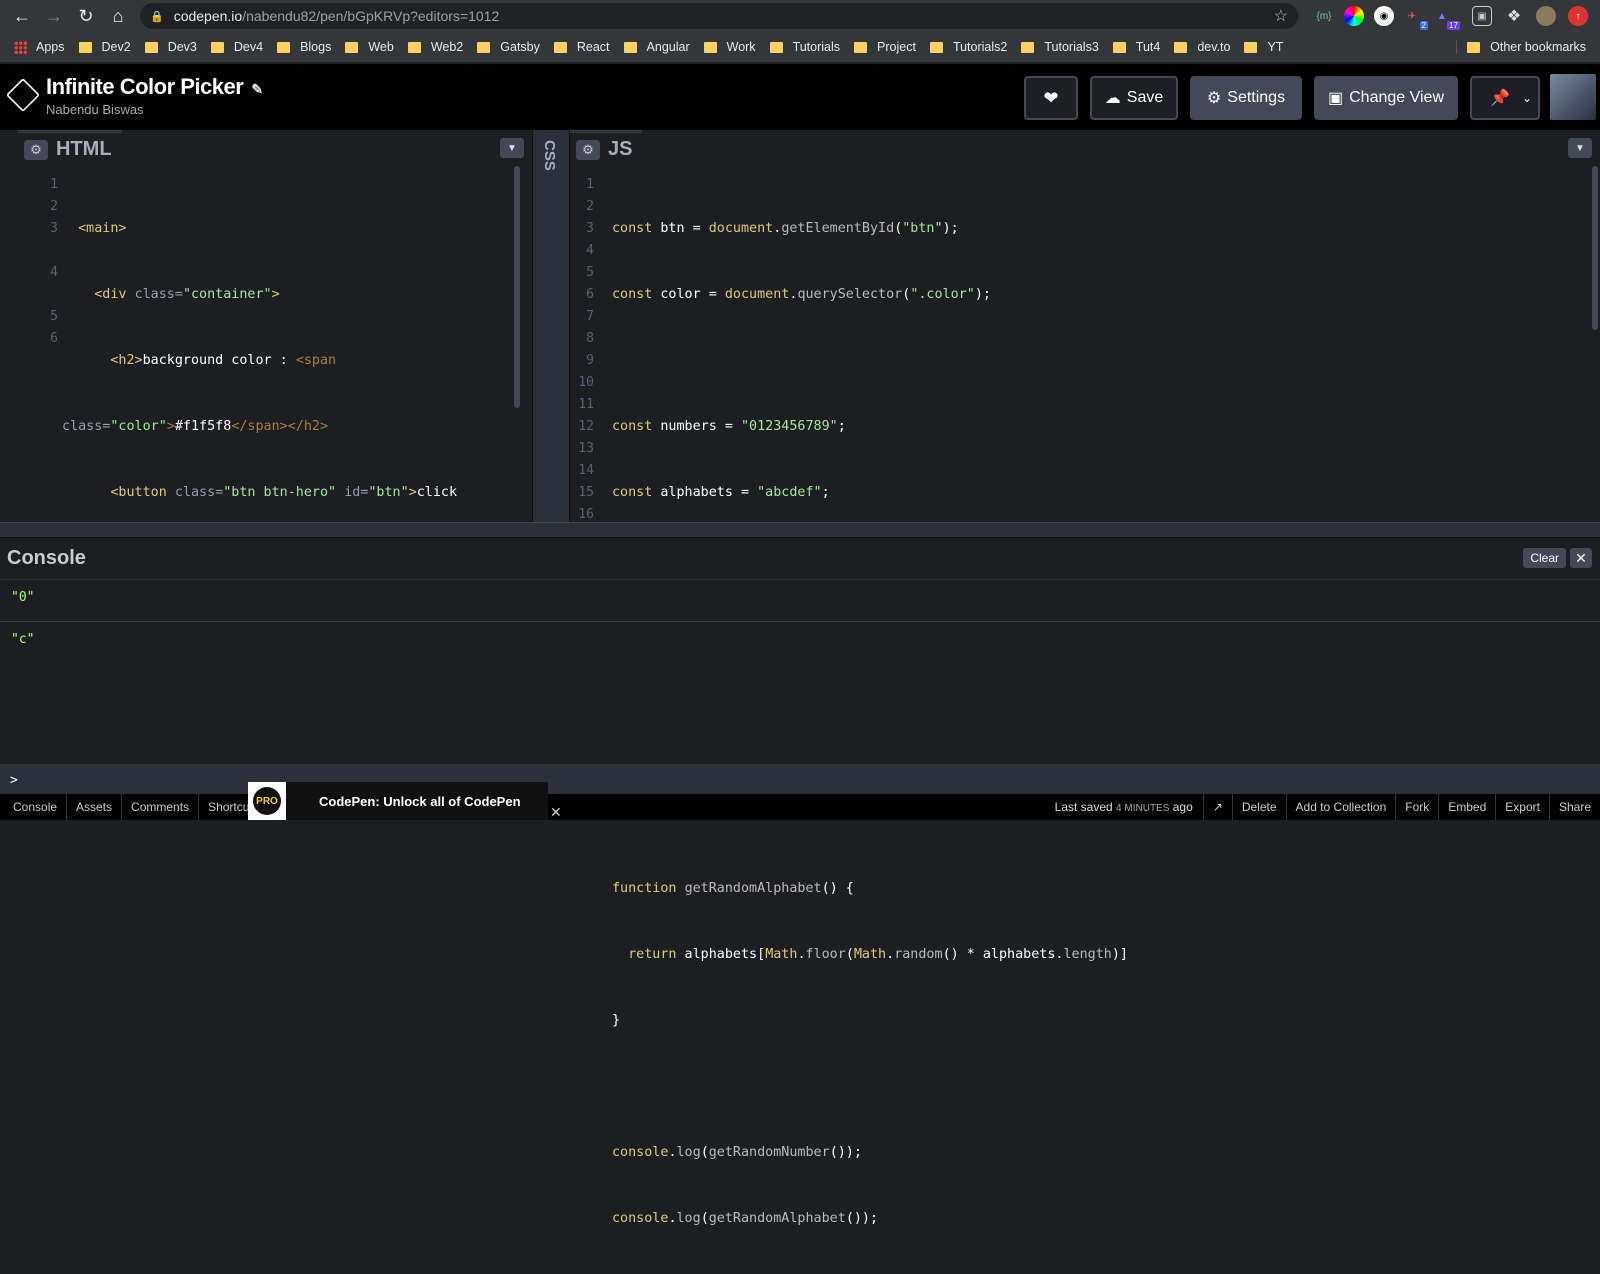 The image size is (1600, 1274). I want to click on bookmark-folder: Tutorials, so click(804, 47).